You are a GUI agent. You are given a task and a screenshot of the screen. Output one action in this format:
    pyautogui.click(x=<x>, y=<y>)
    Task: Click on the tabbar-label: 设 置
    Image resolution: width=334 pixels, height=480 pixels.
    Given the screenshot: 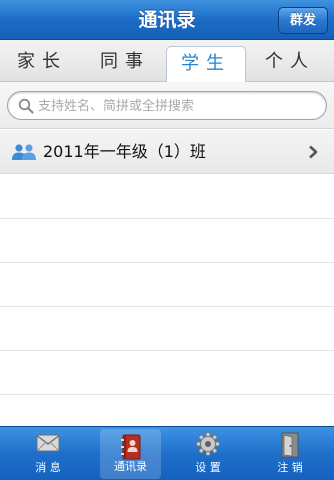 What is the action you would take?
    pyautogui.click(x=208, y=467)
    